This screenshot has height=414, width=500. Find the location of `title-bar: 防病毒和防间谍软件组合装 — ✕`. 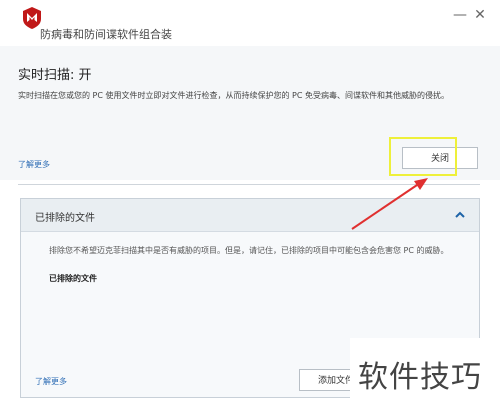

title-bar: 防病毒和防间谍软件组合装 — ✕ is located at coordinates (250, 23).